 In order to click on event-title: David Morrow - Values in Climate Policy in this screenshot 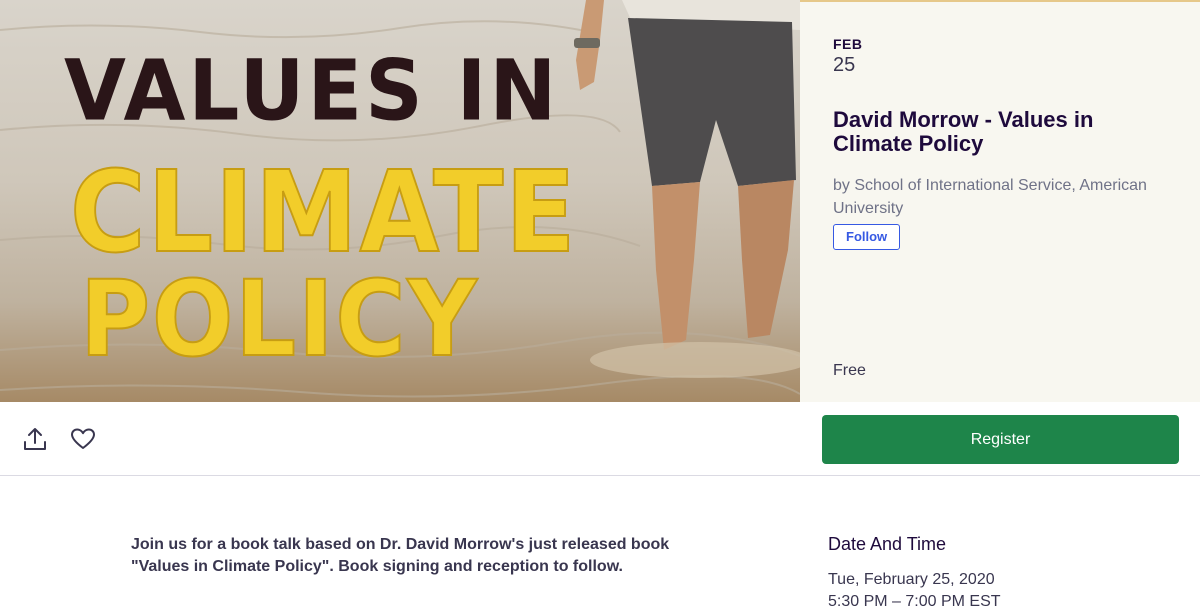, I will do `click(963, 131)`.